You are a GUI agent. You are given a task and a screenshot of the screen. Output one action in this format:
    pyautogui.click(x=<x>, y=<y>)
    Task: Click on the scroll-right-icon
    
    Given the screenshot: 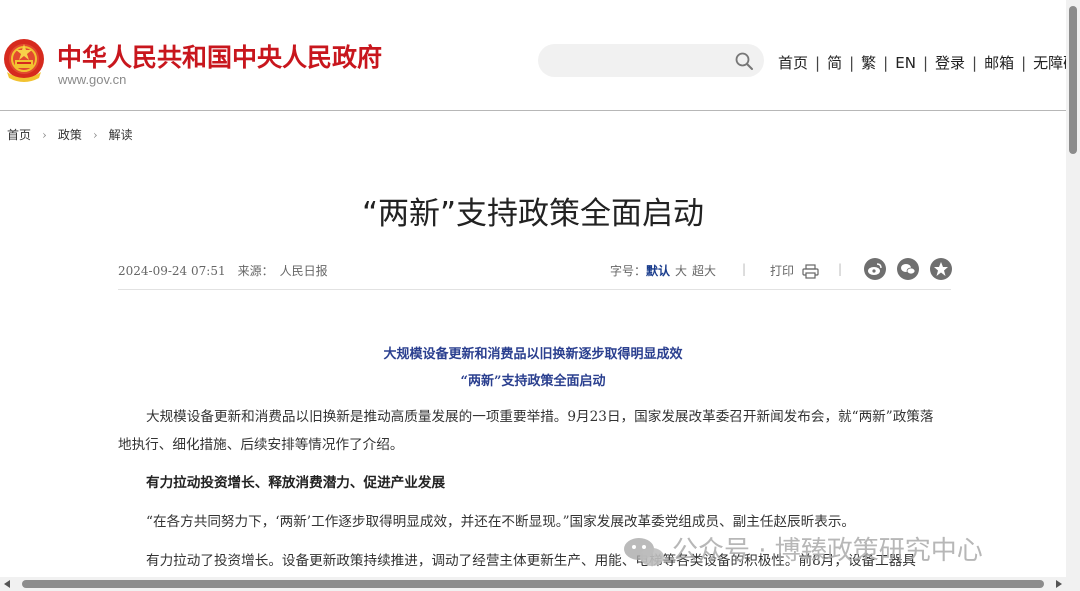 What is the action you would take?
    pyautogui.click(x=1059, y=584)
    